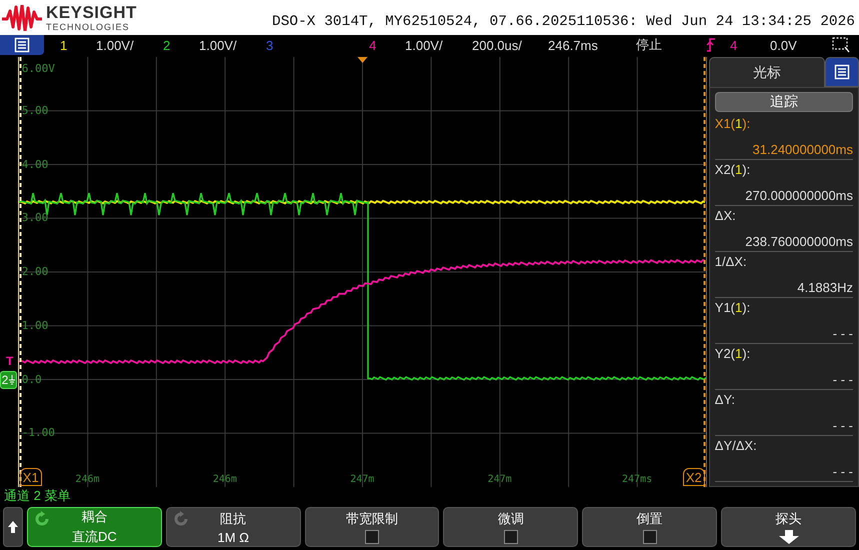  I want to click on back-button, so click(13, 527).